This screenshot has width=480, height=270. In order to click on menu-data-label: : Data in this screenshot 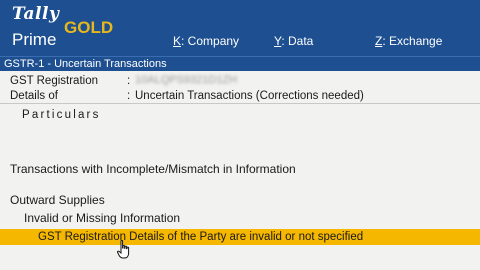, I will do `click(297, 41)`.